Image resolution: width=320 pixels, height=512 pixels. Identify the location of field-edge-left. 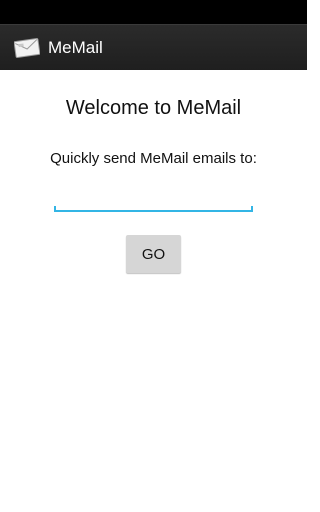
(55, 209).